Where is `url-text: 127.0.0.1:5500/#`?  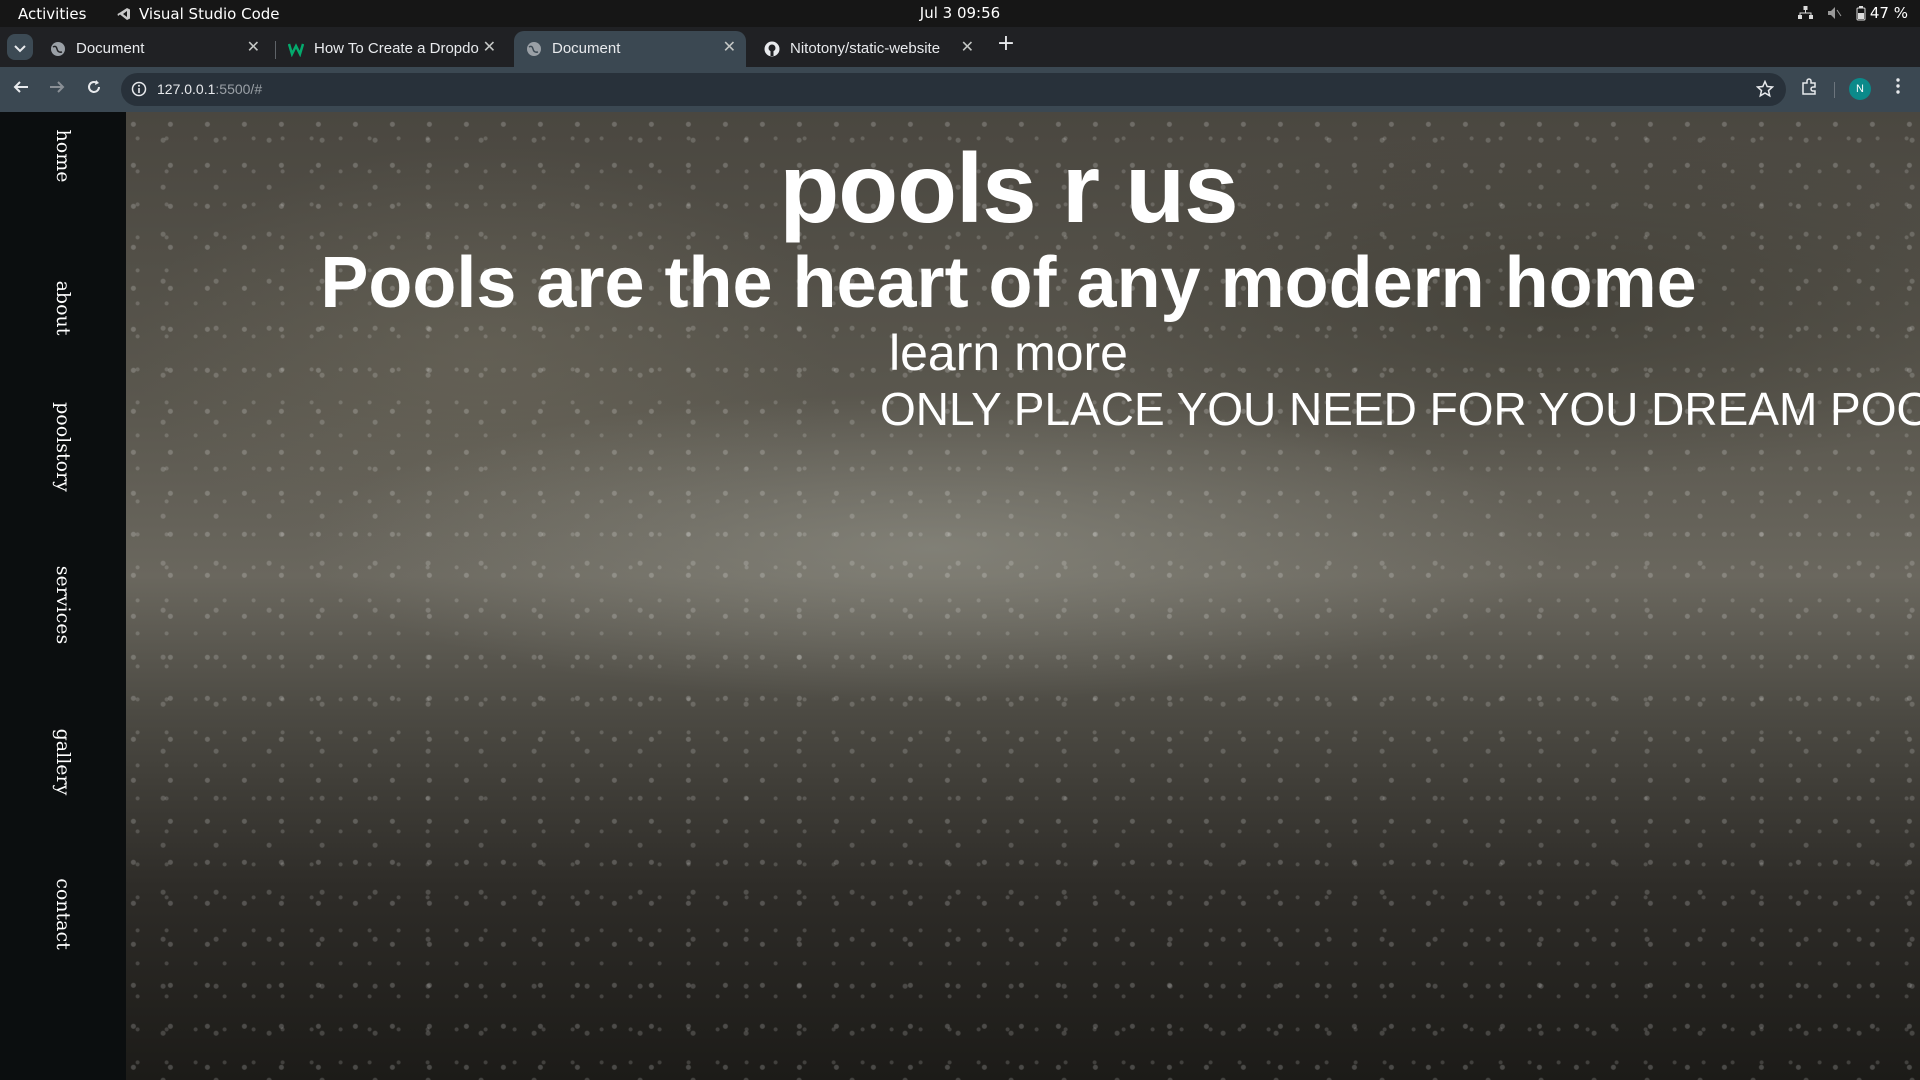 url-text: 127.0.0.1:5500/# is located at coordinates (209, 89).